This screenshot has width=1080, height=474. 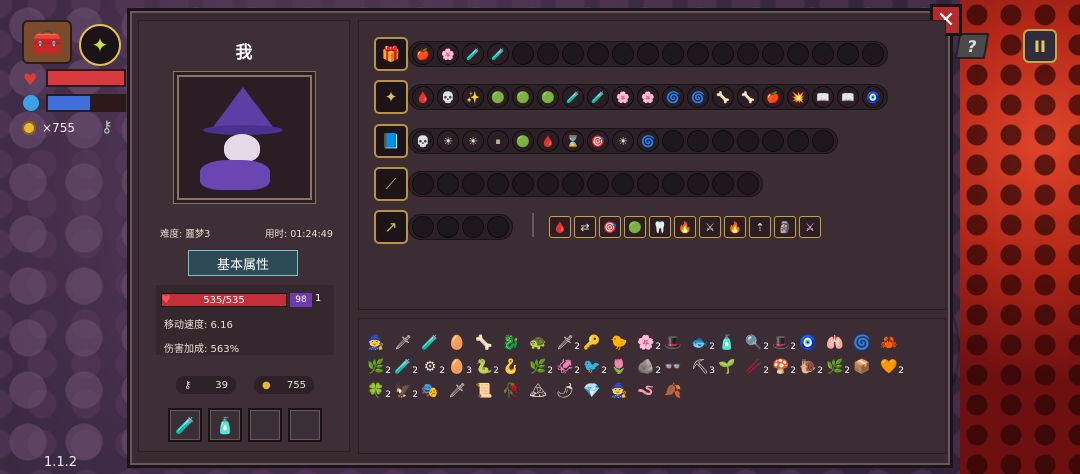 I want to click on upgrade-chip: ⇡, so click(x=760, y=227).